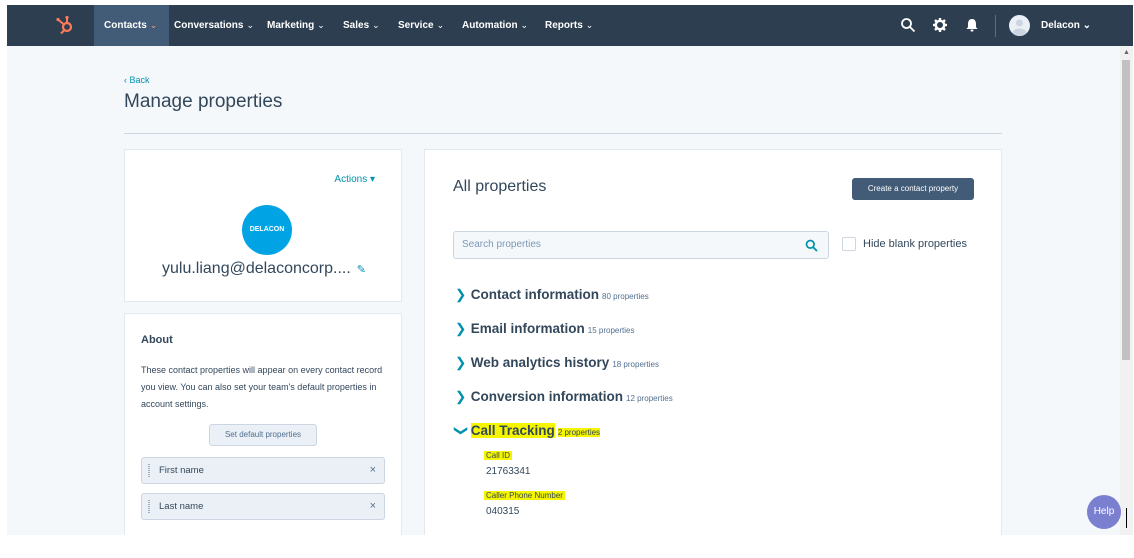 The height and width of the screenshot is (558, 1134). I want to click on group-name: Email information, so click(527, 328).